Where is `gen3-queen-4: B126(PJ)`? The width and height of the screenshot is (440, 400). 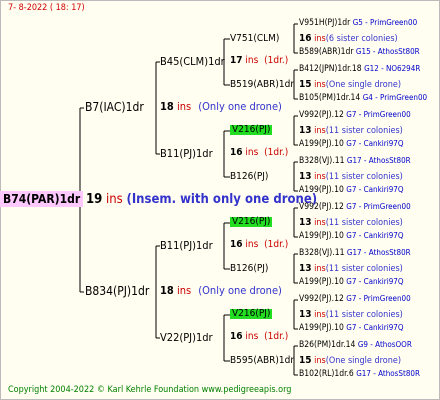 gen3-queen-4: B126(PJ) is located at coordinates (249, 177).